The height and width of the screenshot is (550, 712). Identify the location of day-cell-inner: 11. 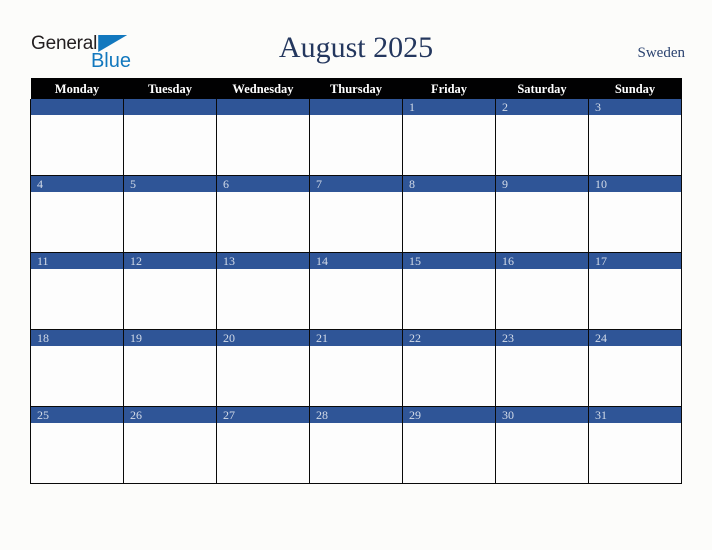
(77, 291).